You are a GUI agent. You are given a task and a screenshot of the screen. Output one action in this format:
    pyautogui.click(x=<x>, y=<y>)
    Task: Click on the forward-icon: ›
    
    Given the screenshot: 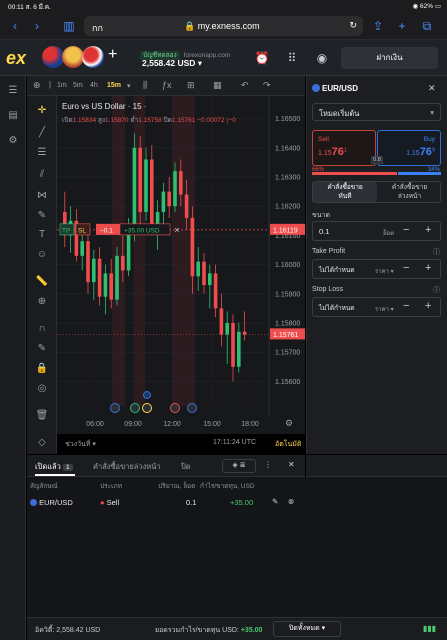 What is the action you would take?
    pyautogui.click(x=37, y=26)
    